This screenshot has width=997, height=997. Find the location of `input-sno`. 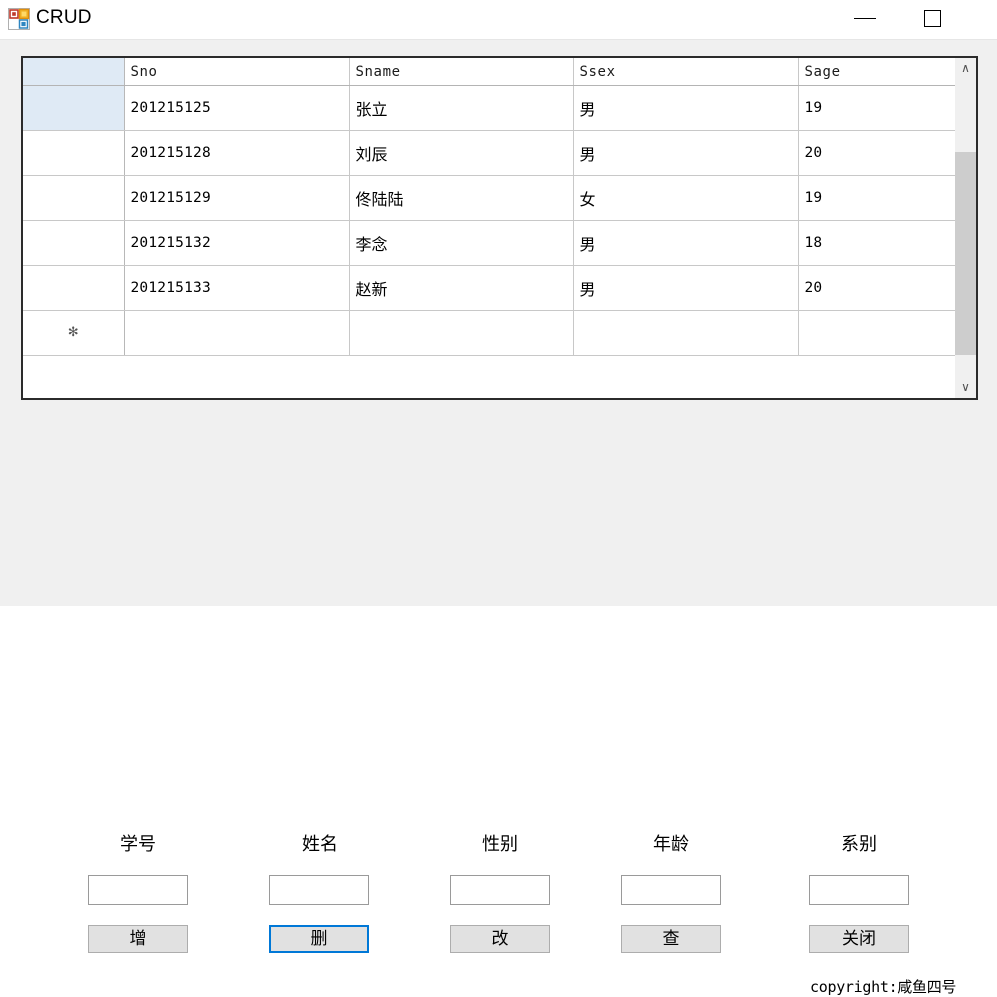

input-sno is located at coordinates (138, 890).